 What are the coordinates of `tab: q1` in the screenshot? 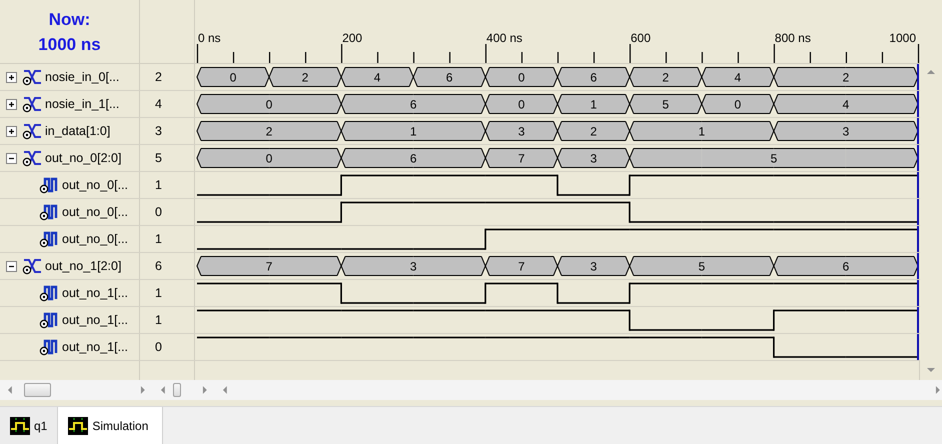 It's located at (29, 425).